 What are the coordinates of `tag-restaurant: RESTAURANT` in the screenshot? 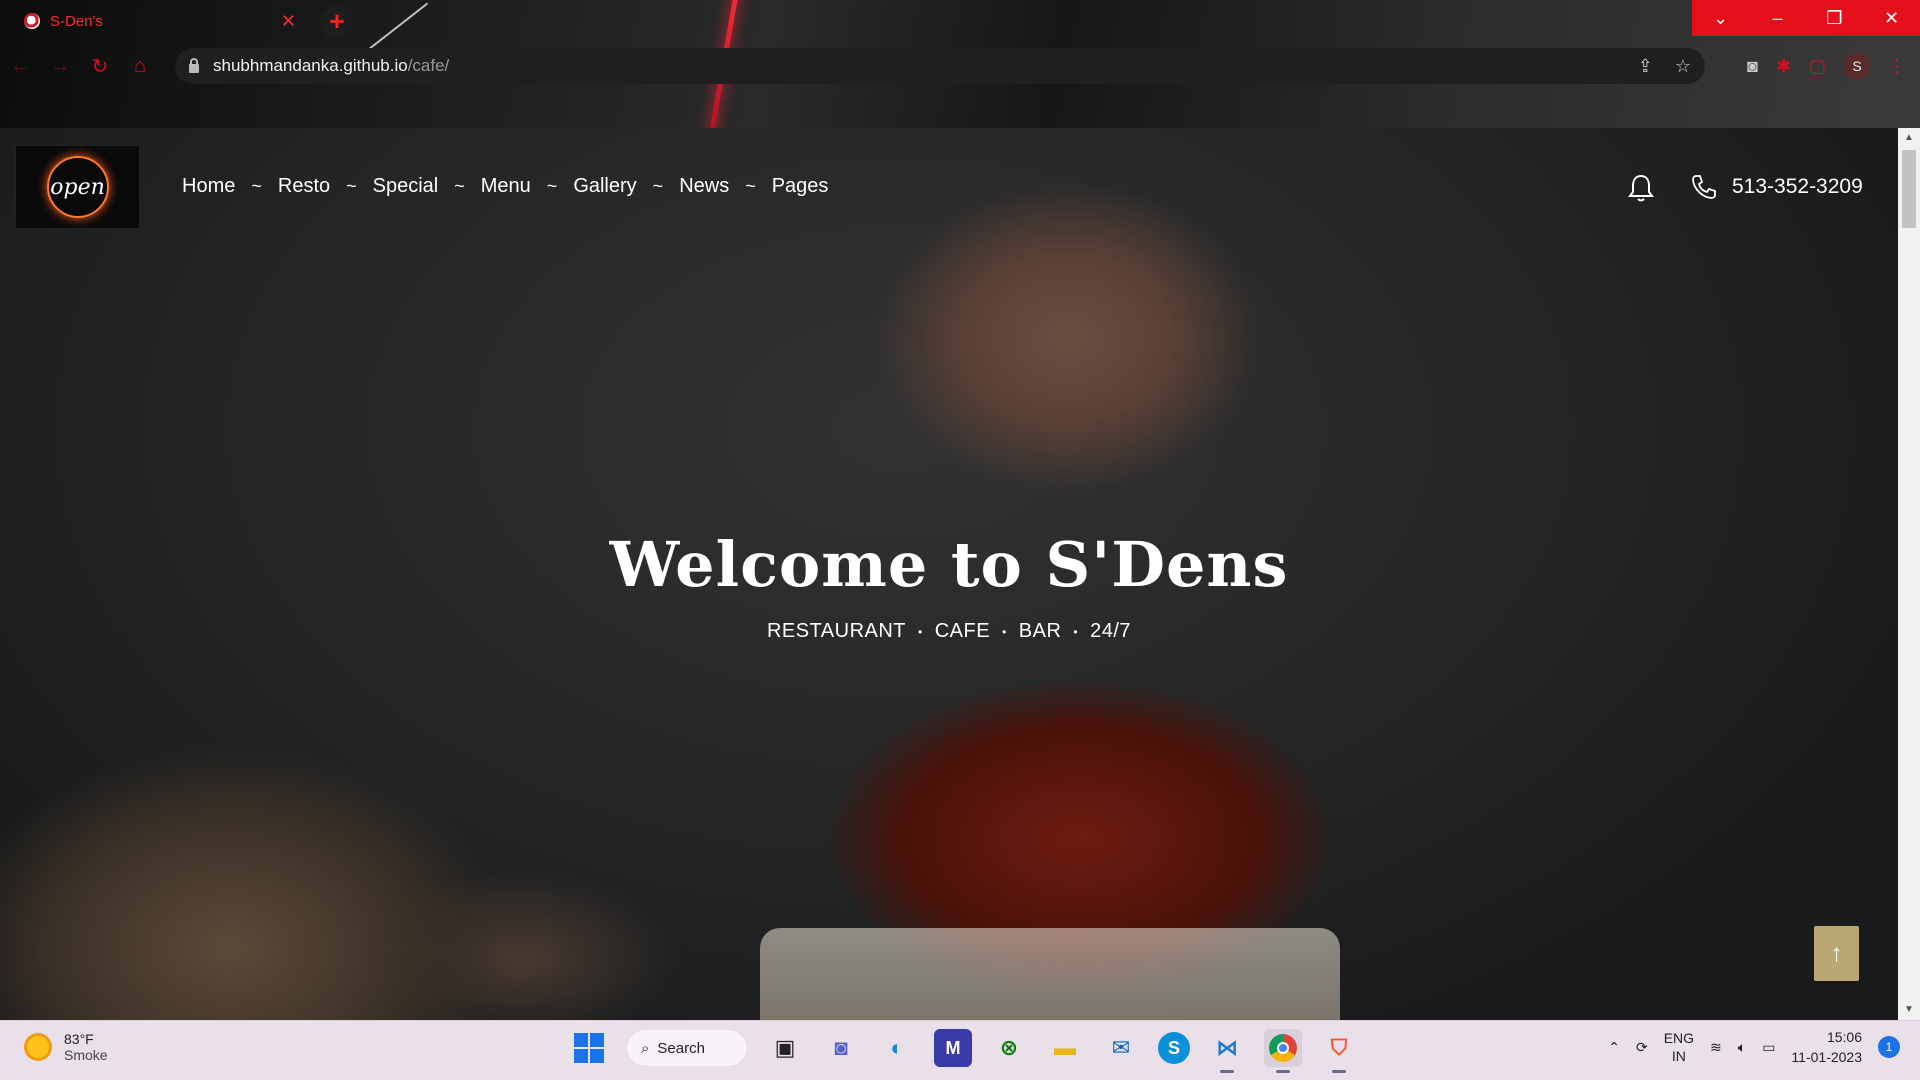 It's located at (836, 631).